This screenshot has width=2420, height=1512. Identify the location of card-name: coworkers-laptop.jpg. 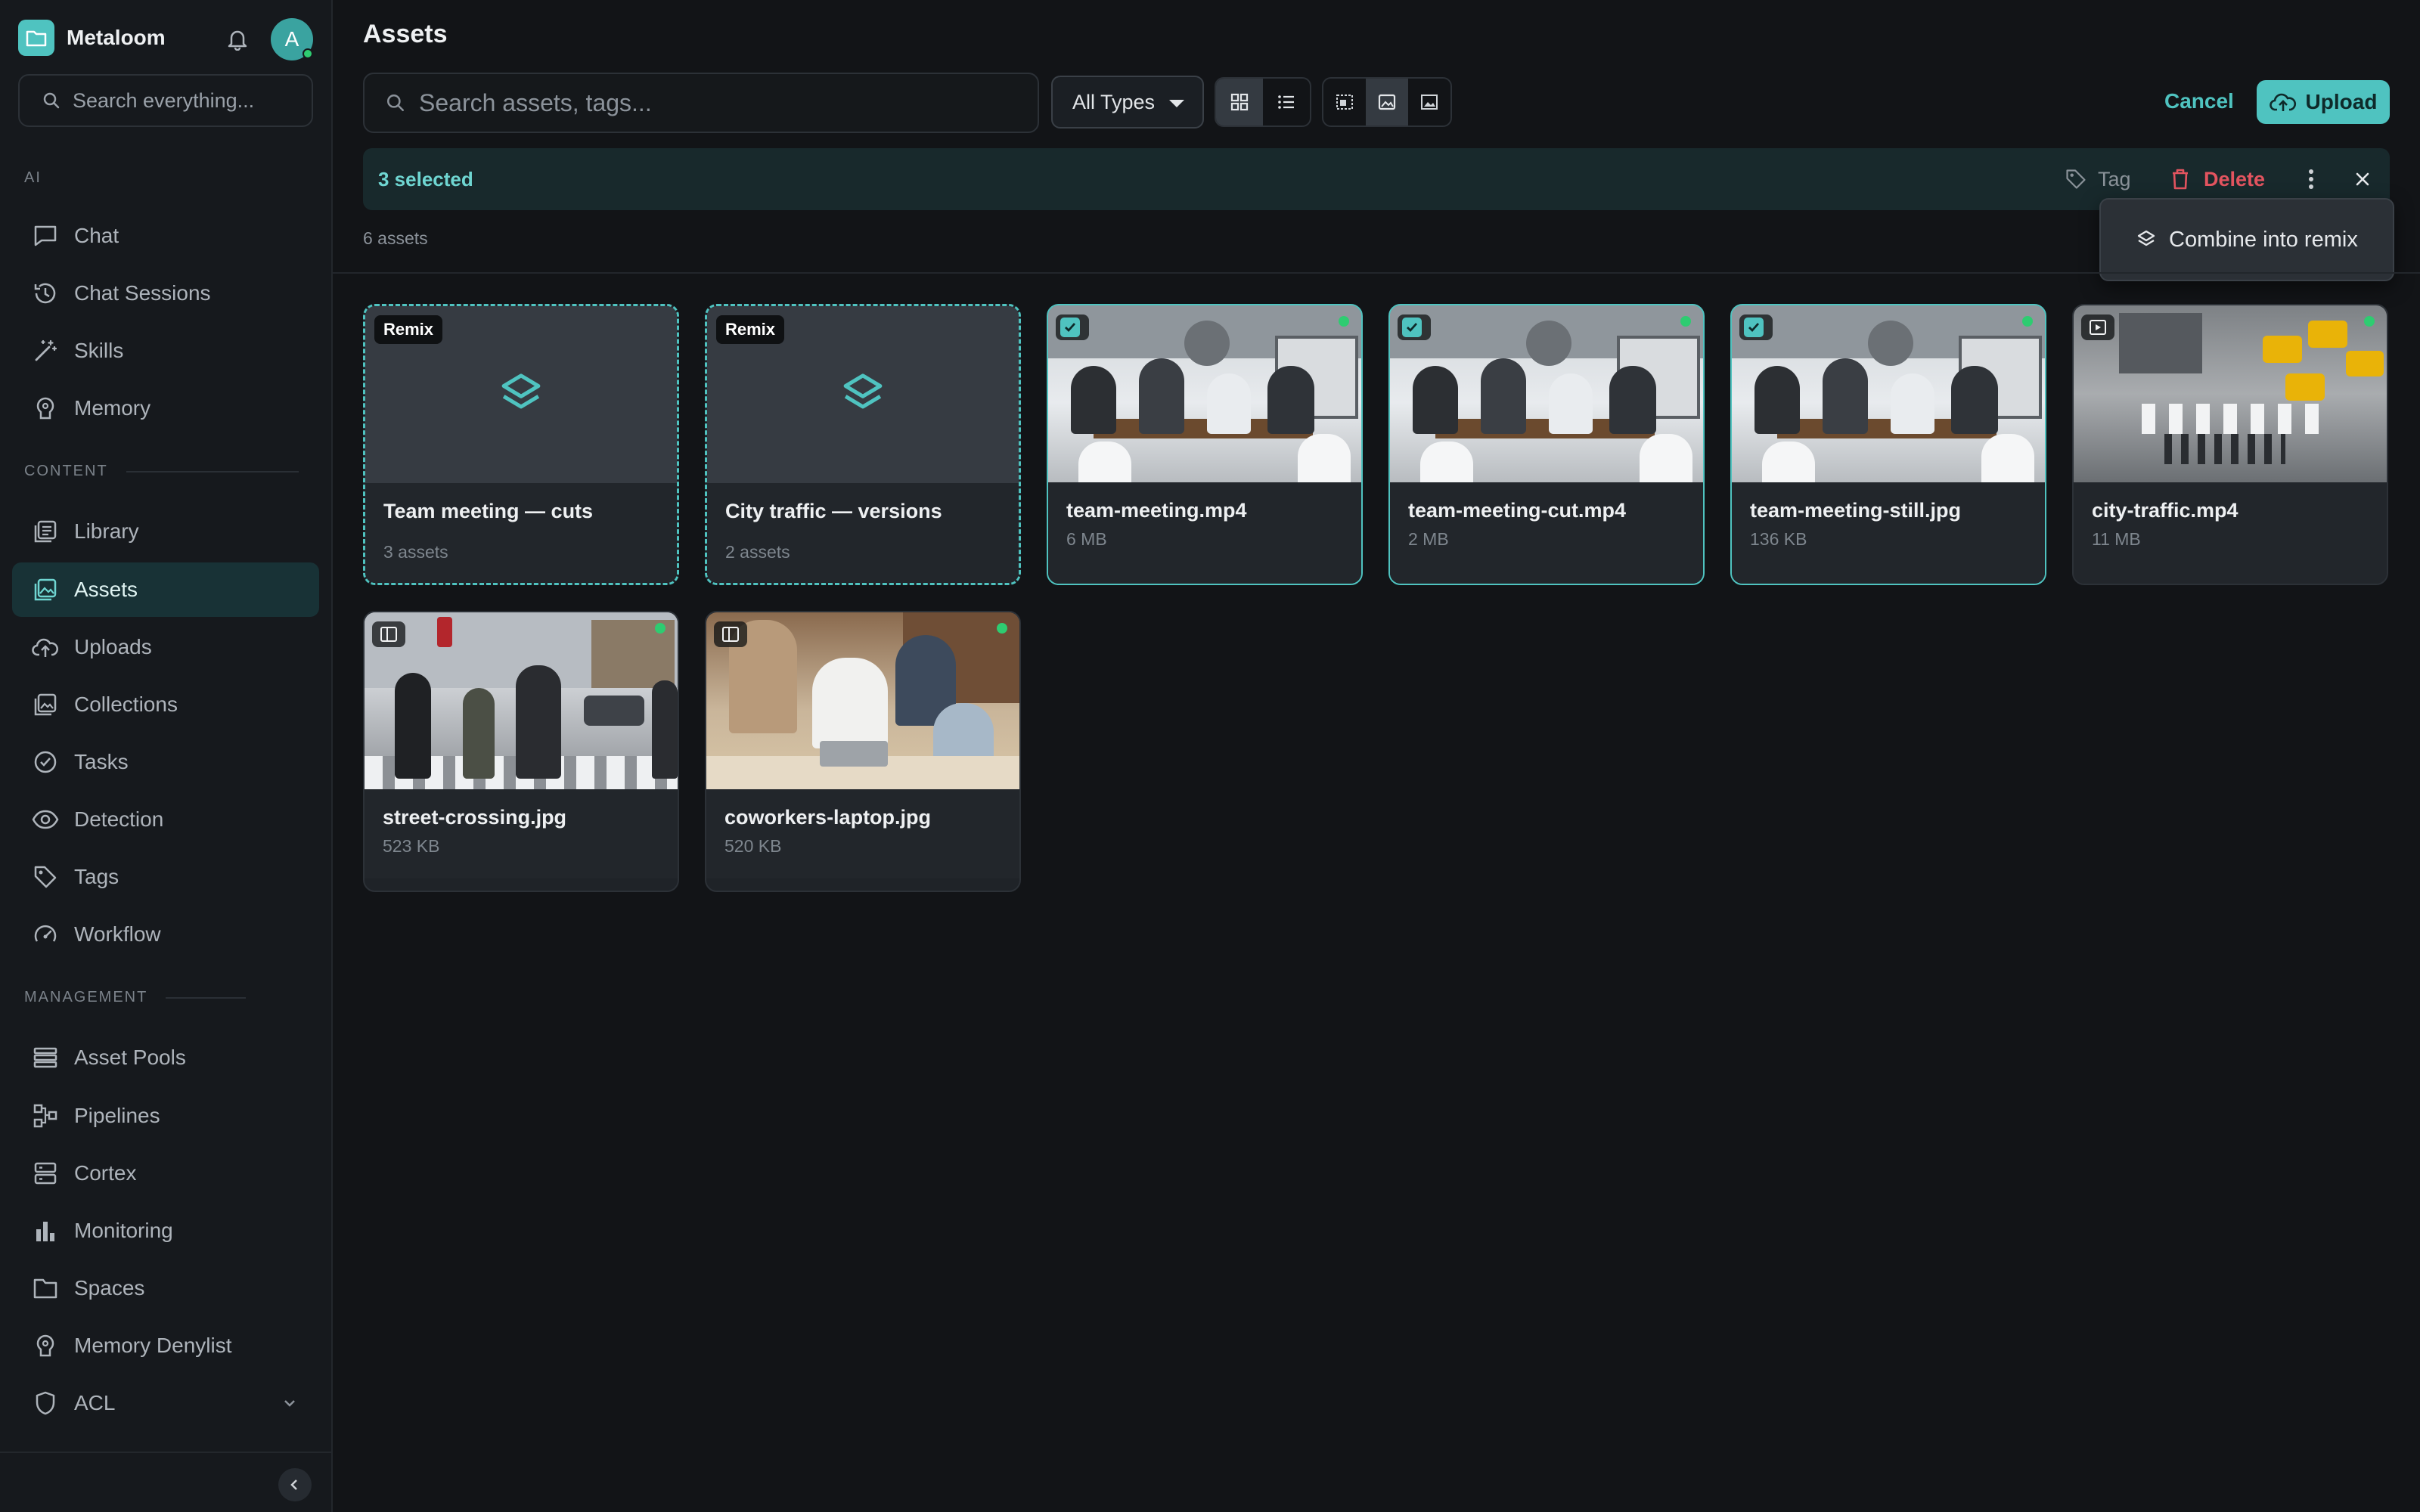
(828, 817).